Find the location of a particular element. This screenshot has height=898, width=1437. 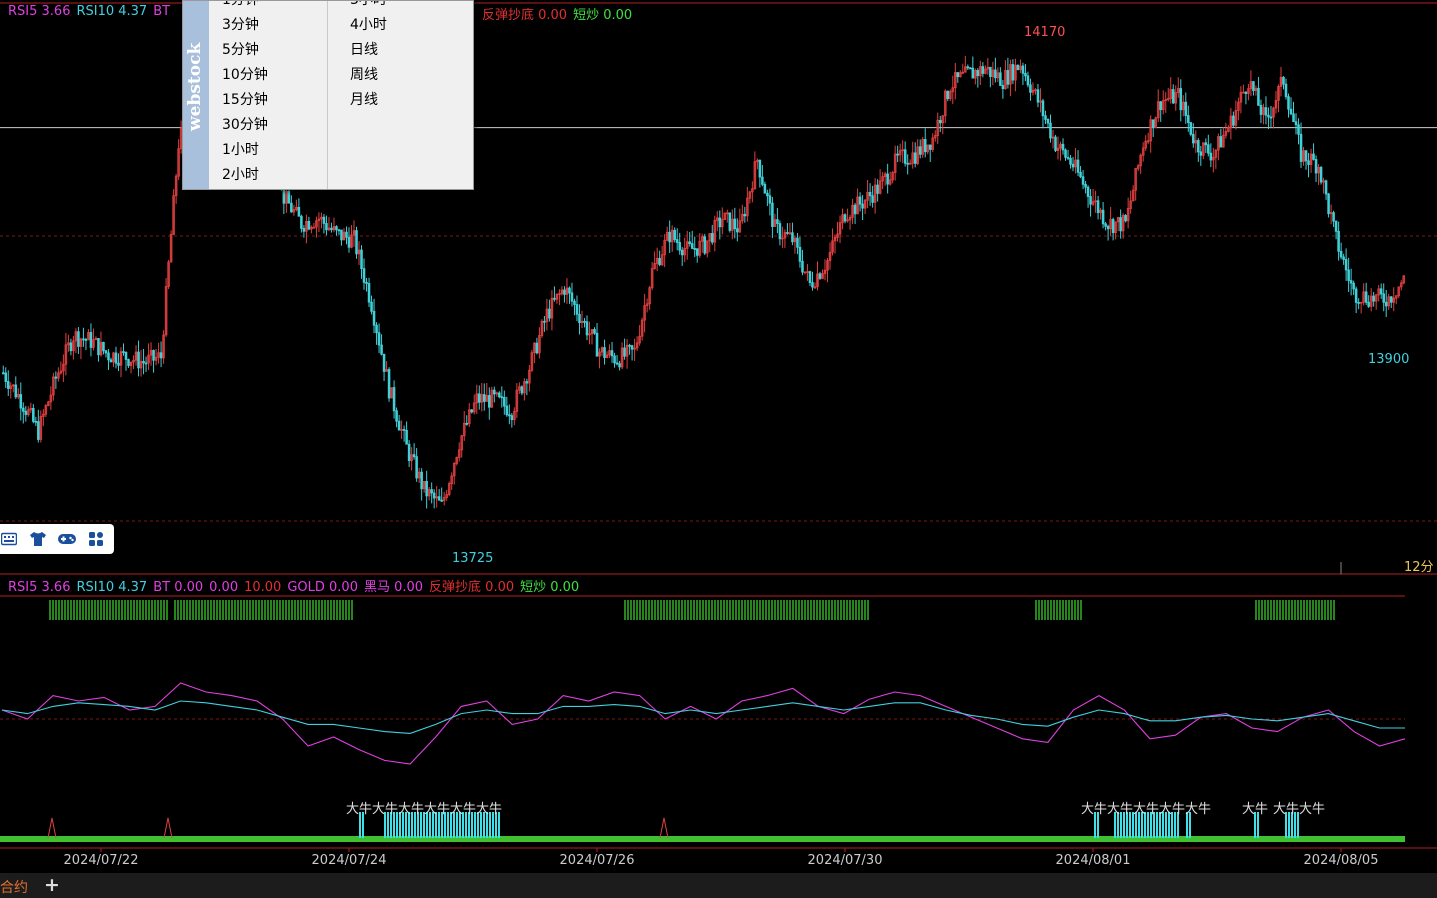

period-label: 12分 is located at coordinates (1419, 567).